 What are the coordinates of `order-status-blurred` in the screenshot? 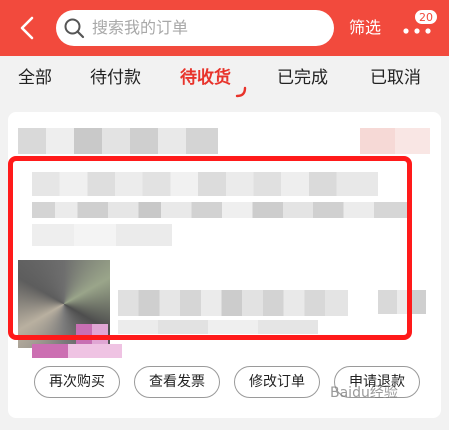 It's located at (395, 141).